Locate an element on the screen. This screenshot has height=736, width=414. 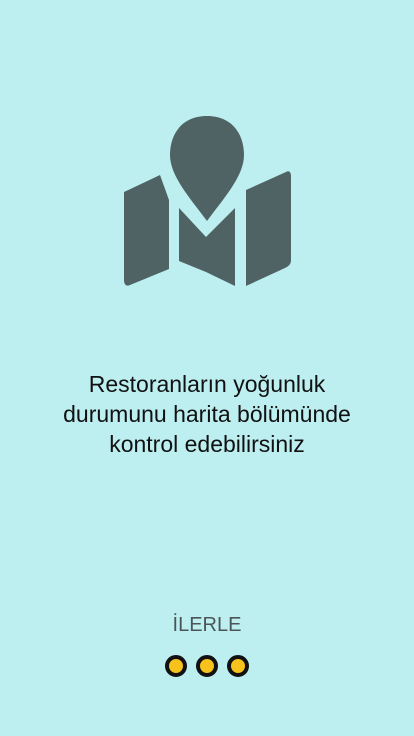
next-button: İLERLE is located at coordinates (207, 625).